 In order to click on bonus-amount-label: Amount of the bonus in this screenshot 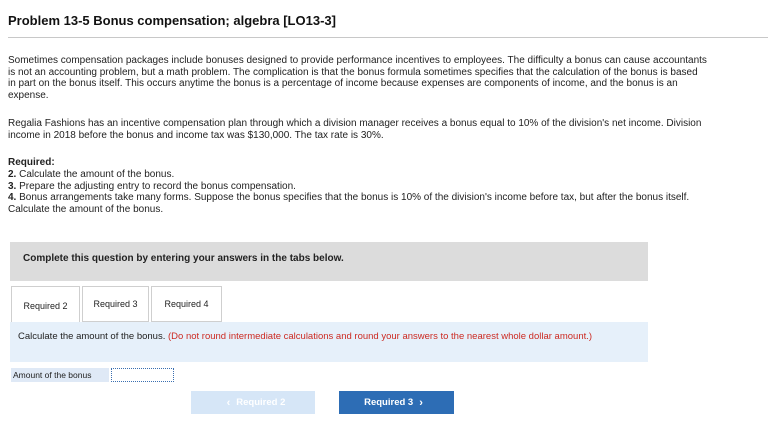, I will do `click(60, 375)`.